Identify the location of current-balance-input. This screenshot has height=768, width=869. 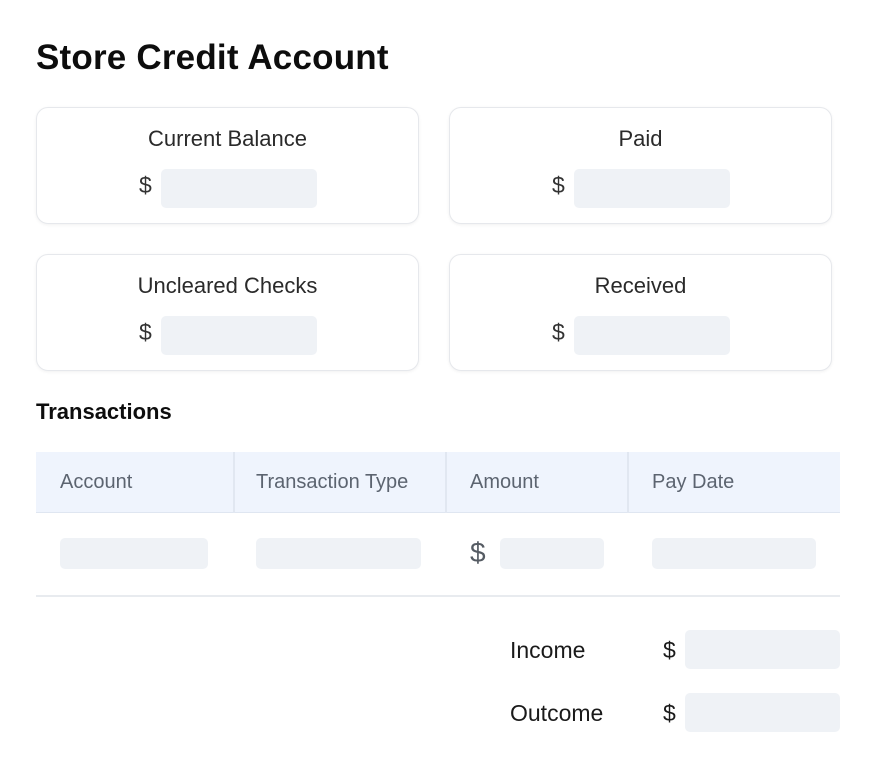
(239, 188).